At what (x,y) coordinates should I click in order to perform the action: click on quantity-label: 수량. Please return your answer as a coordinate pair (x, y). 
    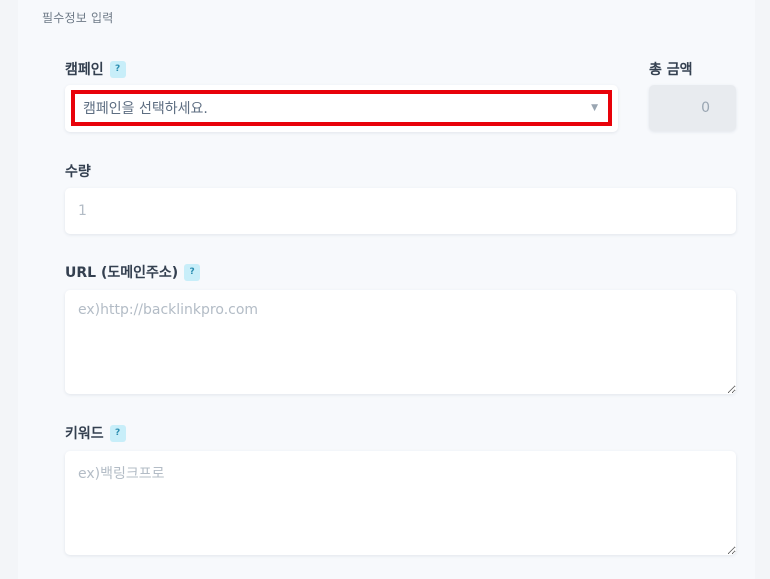
    Looking at the image, I should click on (78, 172).